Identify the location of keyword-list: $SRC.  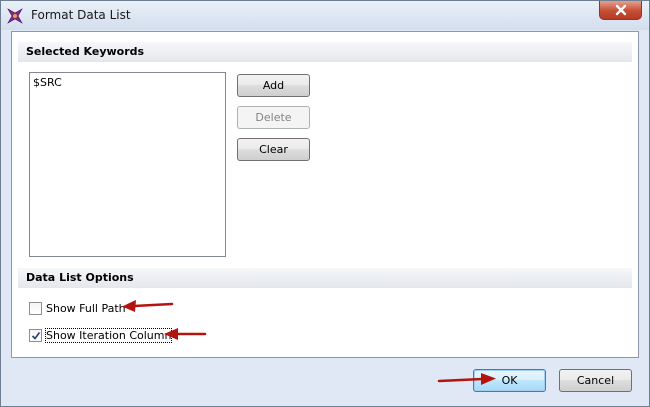
(127, 164).